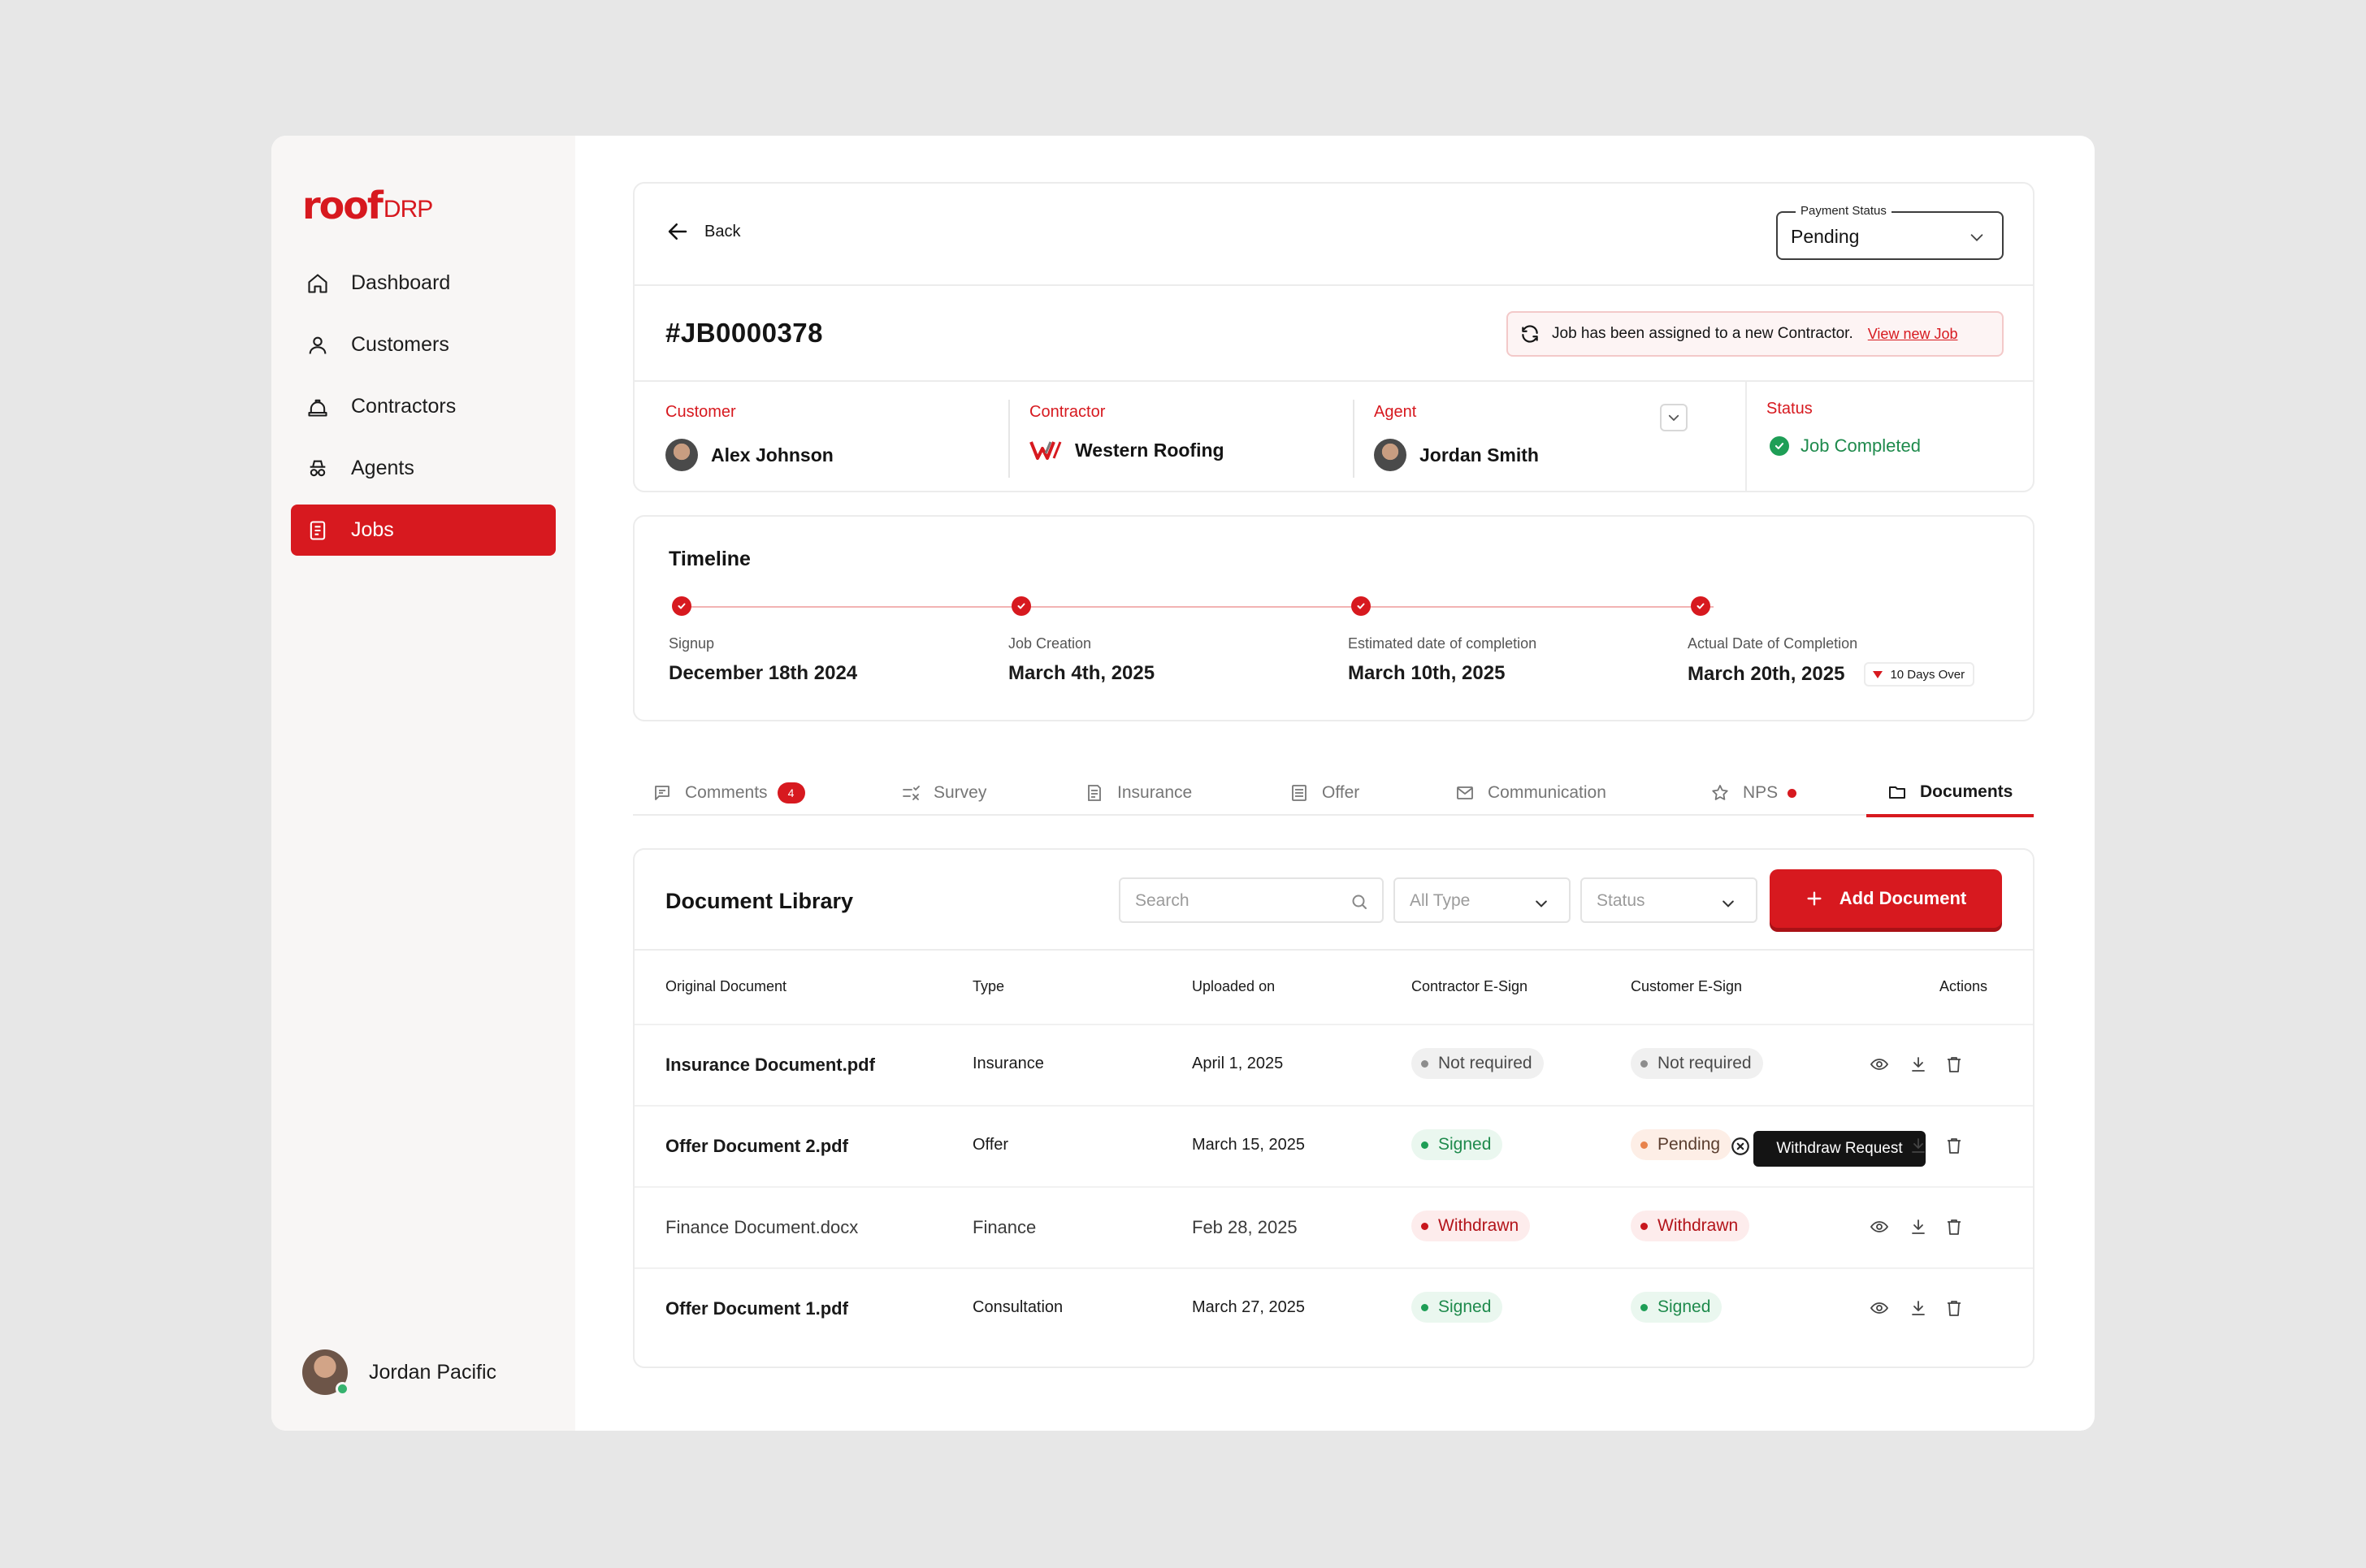  Describe the element at coordinates (373, 529) in the screenshot. I see `sidebar-item-label: Jobs` at that location.